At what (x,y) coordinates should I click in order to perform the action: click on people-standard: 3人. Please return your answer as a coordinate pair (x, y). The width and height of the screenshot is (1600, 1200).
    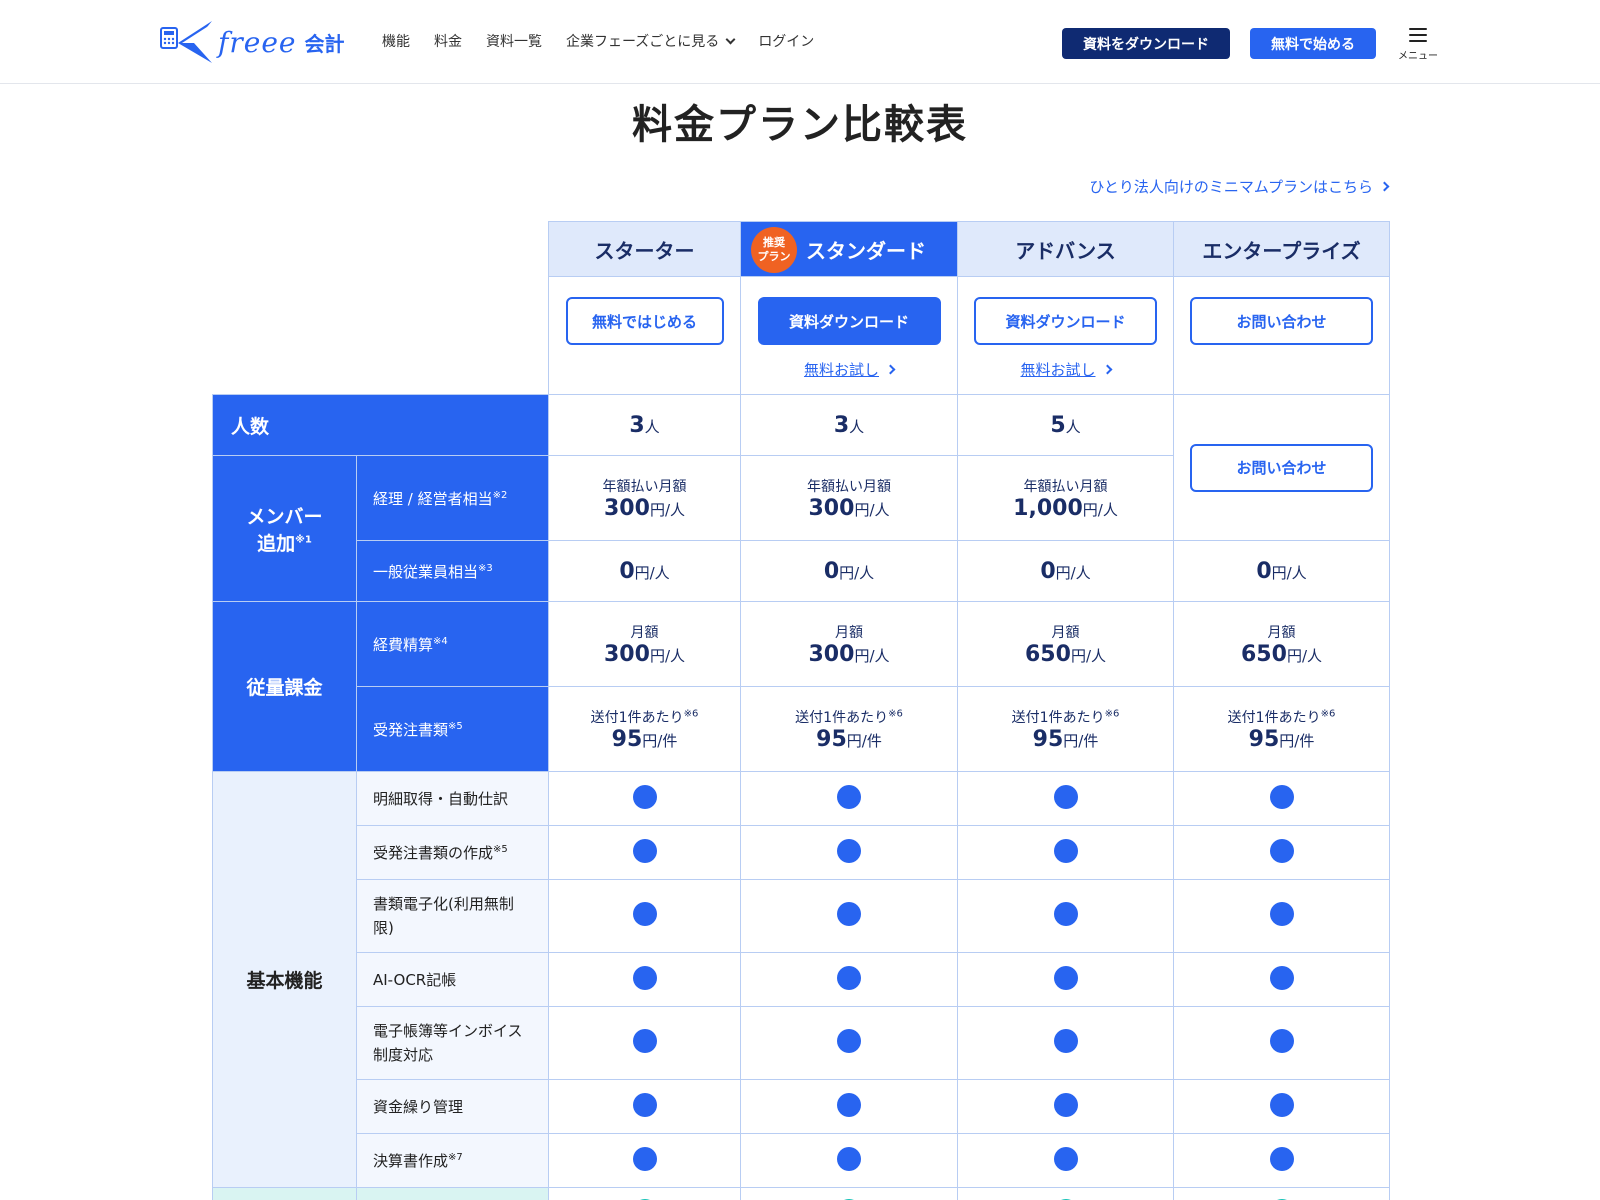
    Looking at the image, I should click on (849, 425).